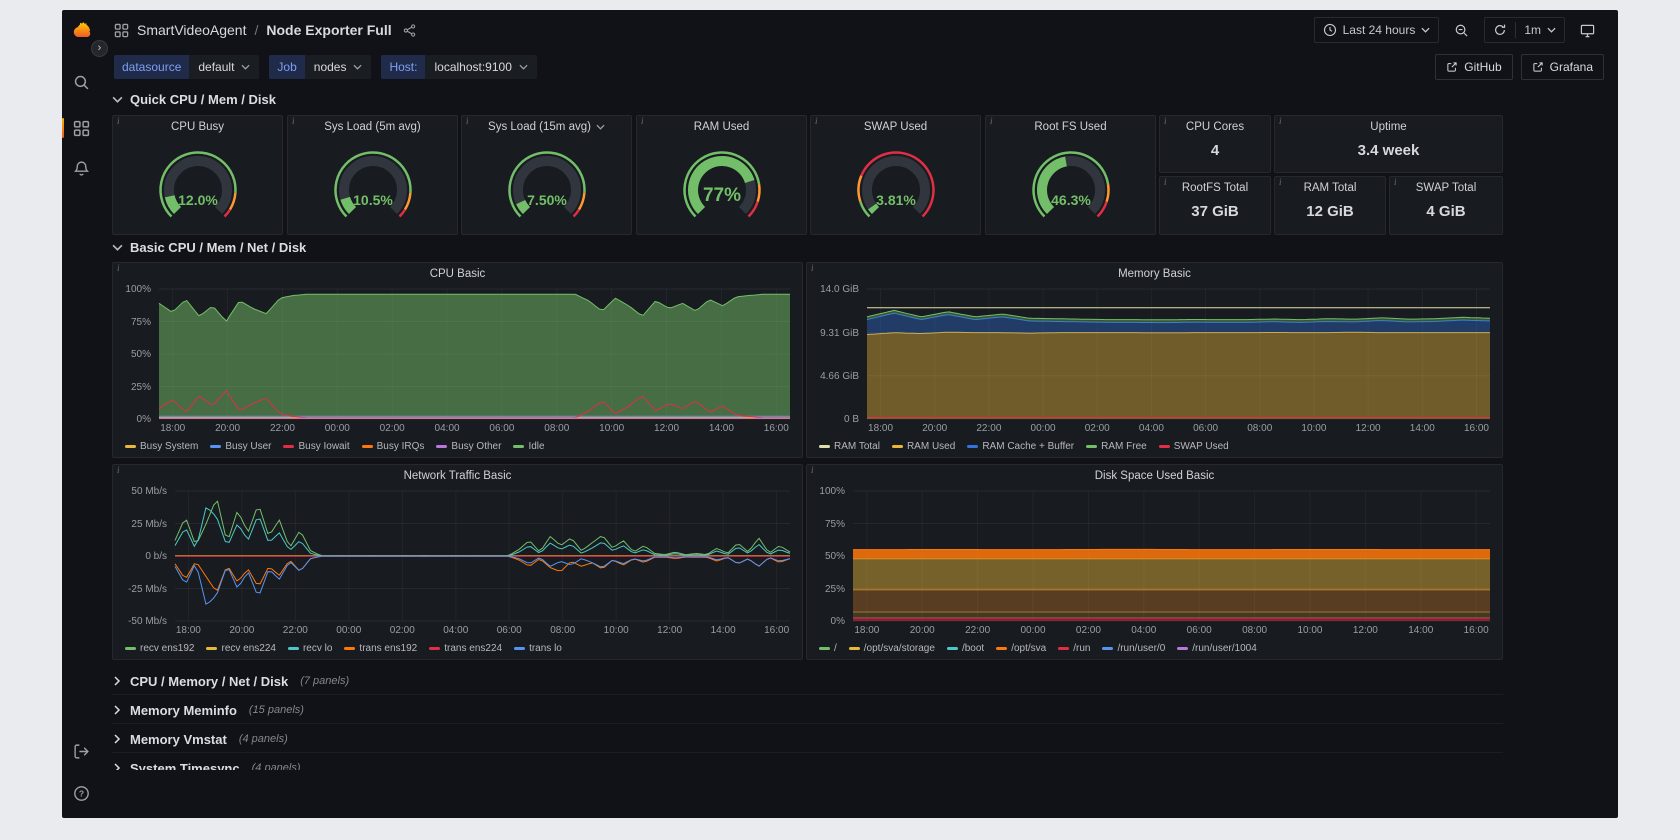 The width and height of the screenshot is (1680, 840). I want to click on legend-item-ram-cache-buffer: RAM Cache + Buffer, so click(1020, 446).